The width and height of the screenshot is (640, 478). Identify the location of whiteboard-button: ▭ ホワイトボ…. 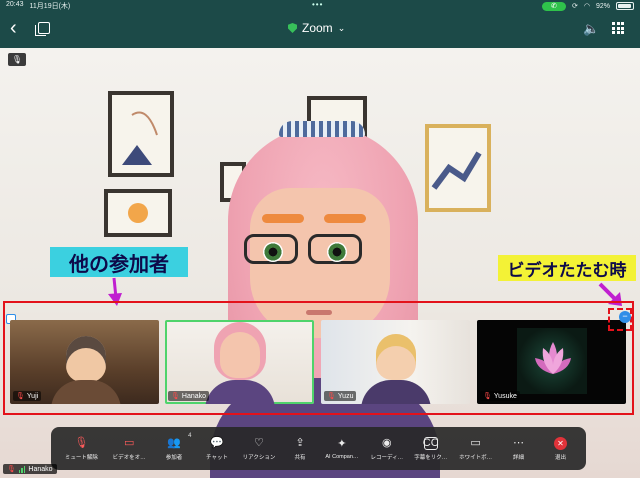
(475, 449).